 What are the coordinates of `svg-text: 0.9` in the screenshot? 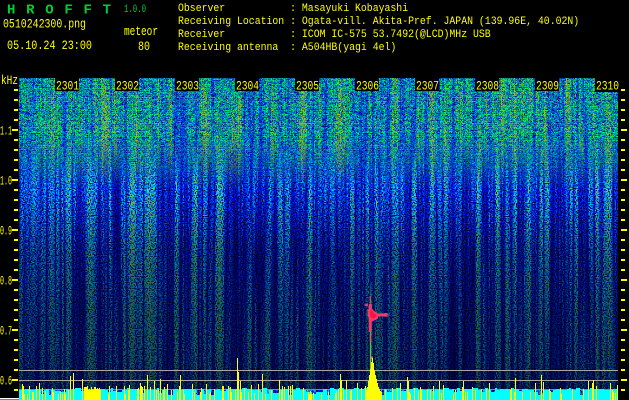 It's located at (6, 232).